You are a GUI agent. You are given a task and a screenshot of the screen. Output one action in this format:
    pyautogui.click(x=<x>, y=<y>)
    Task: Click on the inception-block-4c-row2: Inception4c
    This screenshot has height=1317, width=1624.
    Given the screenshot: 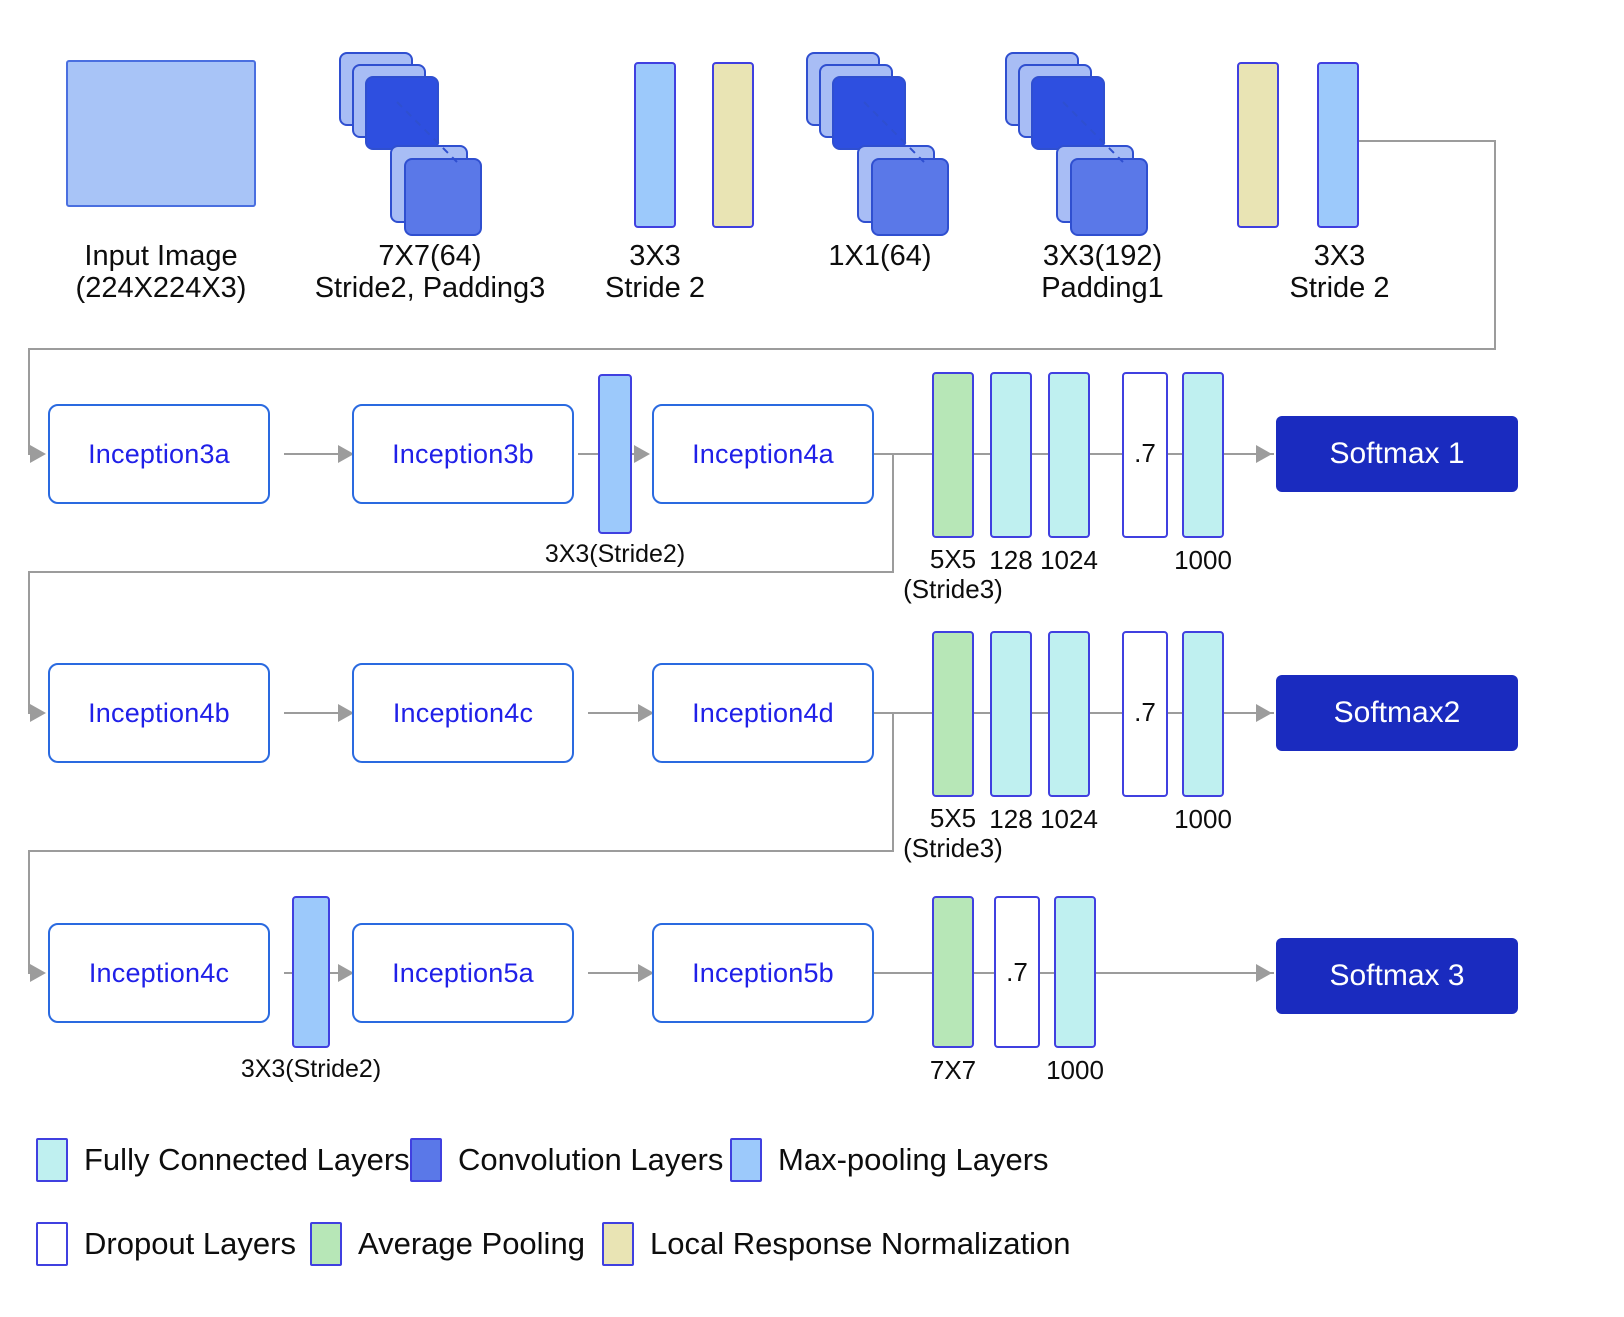 What is the action you would take?
    pyautogui.click(x=463, y=713)
    